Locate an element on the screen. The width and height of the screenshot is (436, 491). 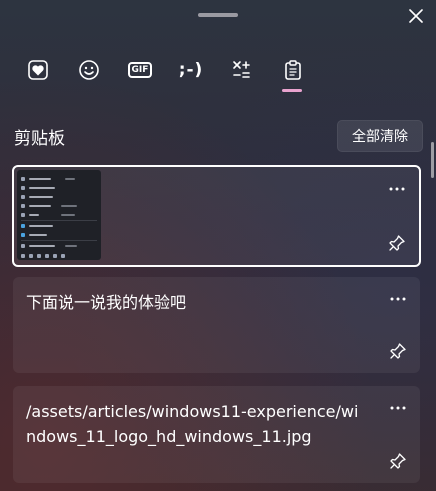
tab-clipboard is located at coordinates (293, 70).